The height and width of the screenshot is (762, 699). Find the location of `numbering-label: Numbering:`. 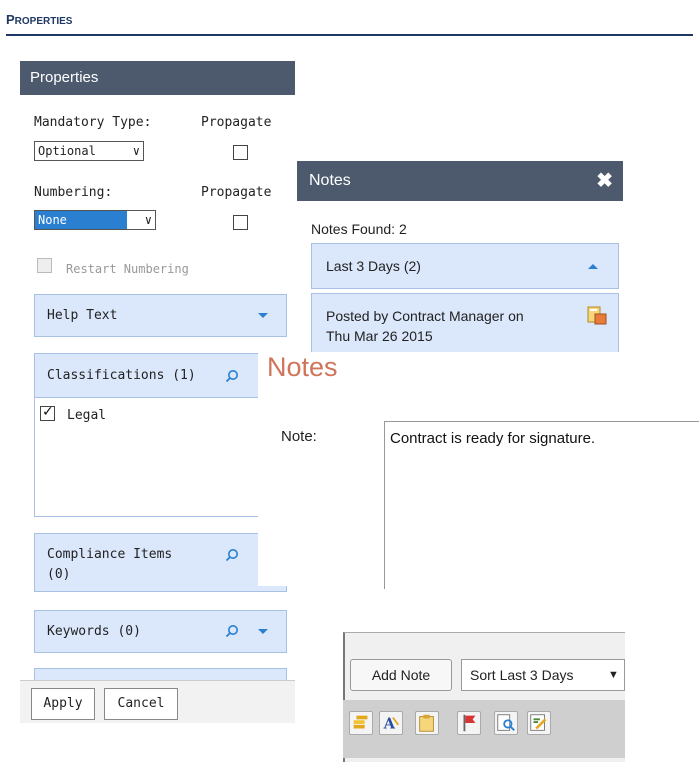

numbering-label: Numbering: is located at coordinates (73, 192).